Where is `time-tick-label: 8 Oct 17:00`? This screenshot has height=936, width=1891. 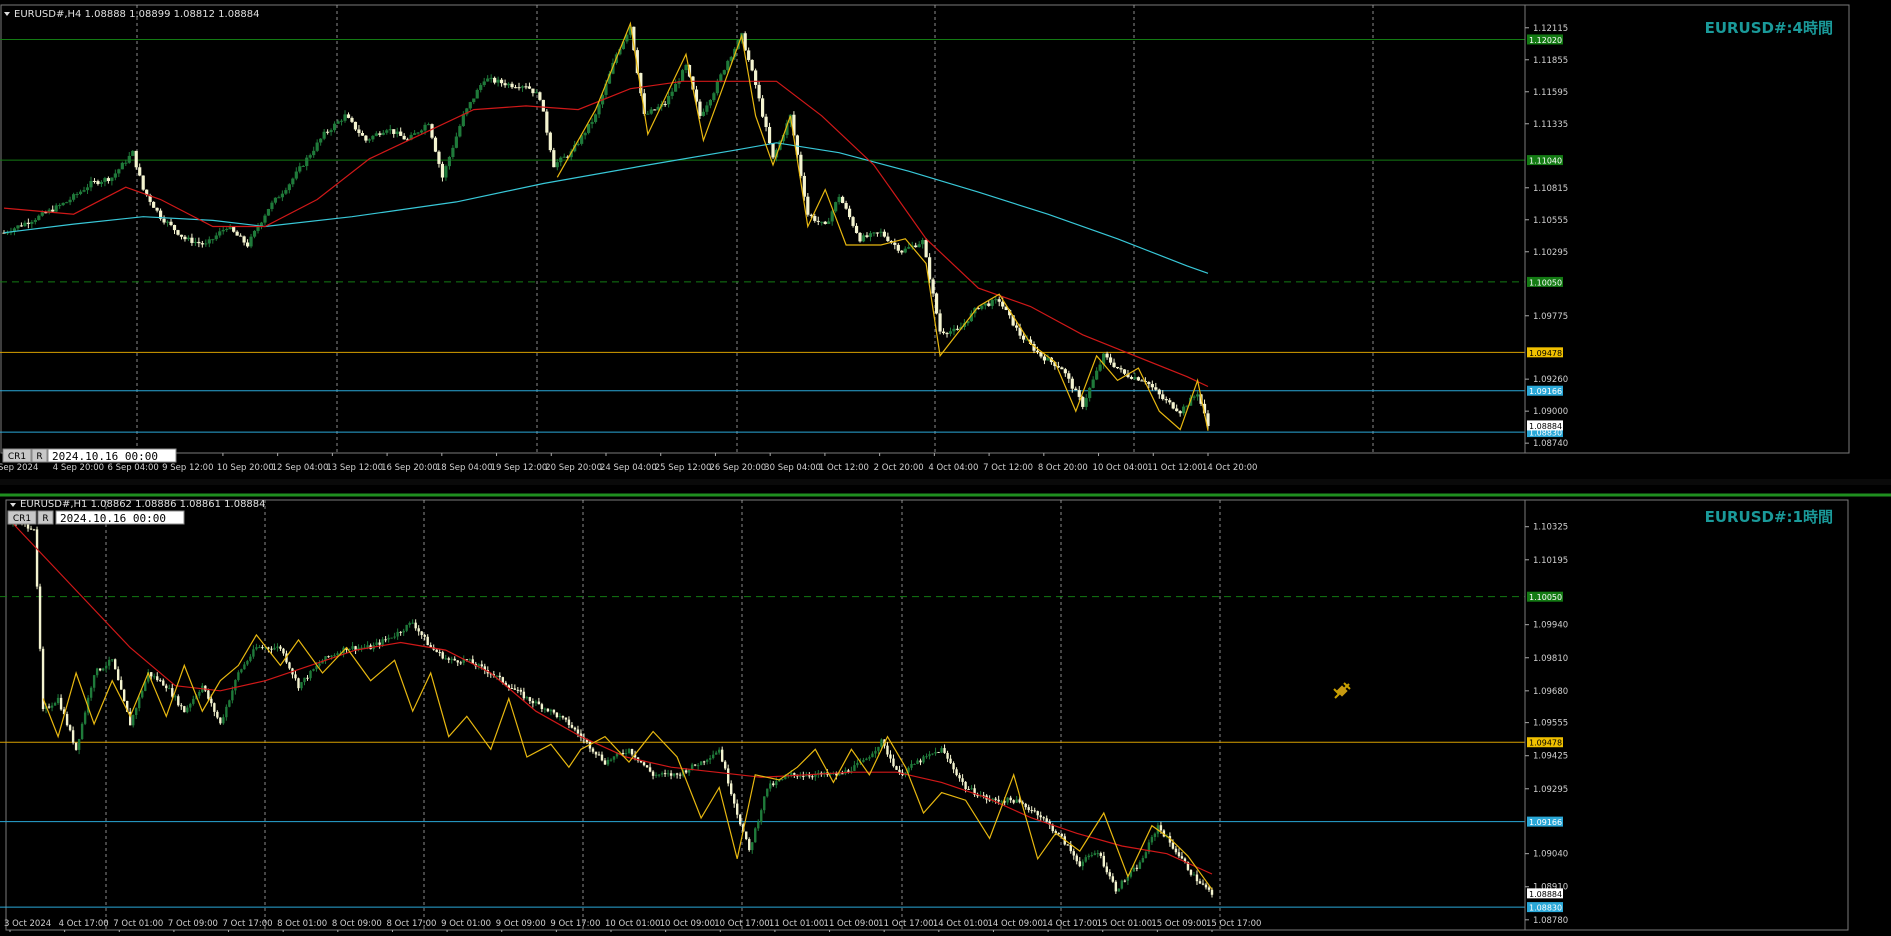 time-tick-label: 8 Oct 17:00 is located at coordinates (411, 924).